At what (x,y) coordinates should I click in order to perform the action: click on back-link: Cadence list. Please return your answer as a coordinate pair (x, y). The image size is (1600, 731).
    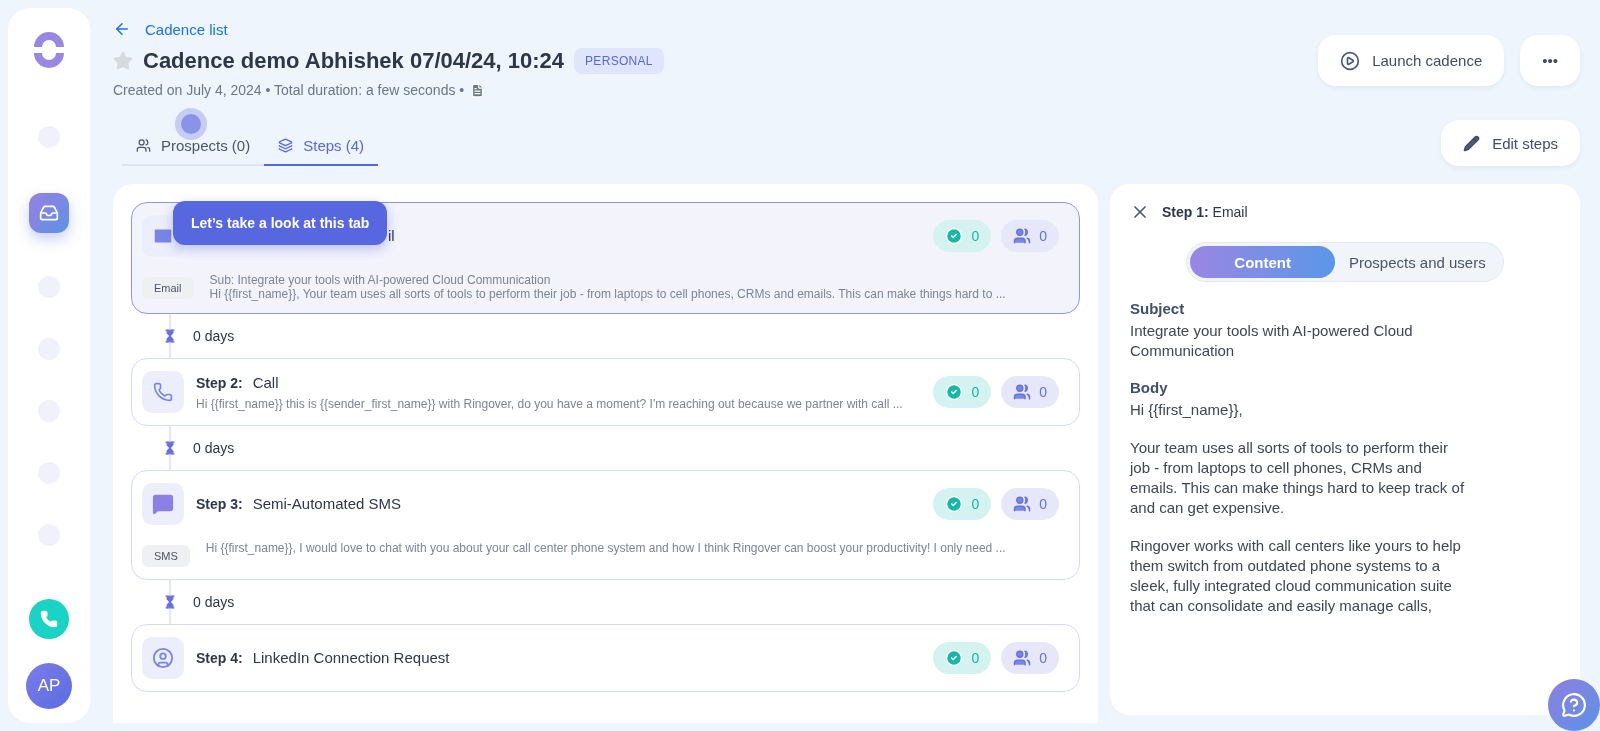
    Looking at the image, I should click on (388, 29).